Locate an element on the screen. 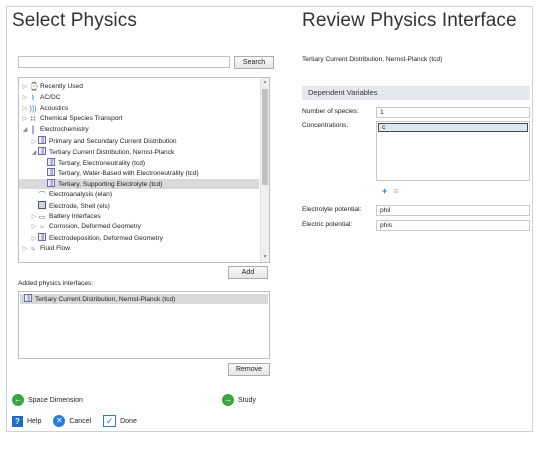 Image resolution: width=540 pixels, height=450 pixels. number-of-species-field: 1 is located at coordinates (453, 112).